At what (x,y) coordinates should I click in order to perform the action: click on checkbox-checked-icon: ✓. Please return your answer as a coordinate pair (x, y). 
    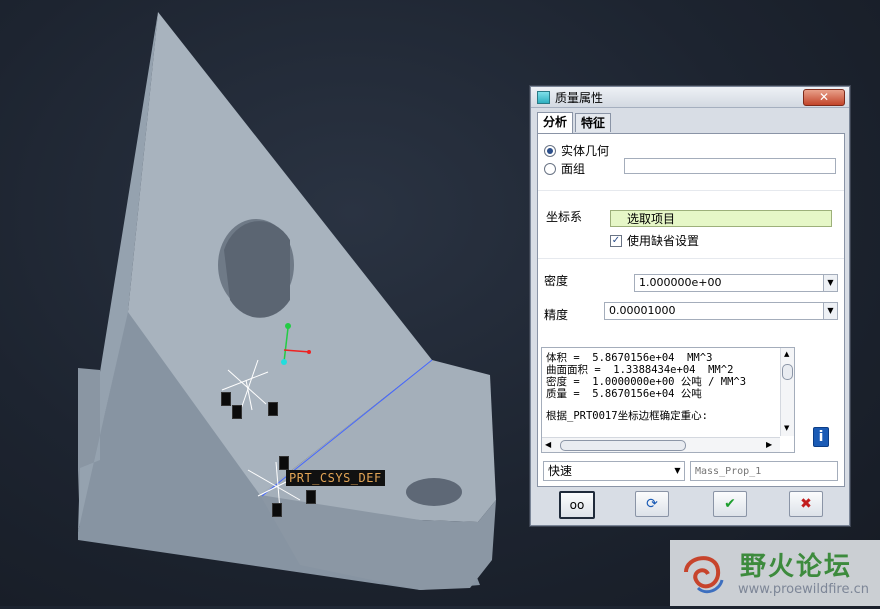
    Looking at the image, I should click on (616, 240).